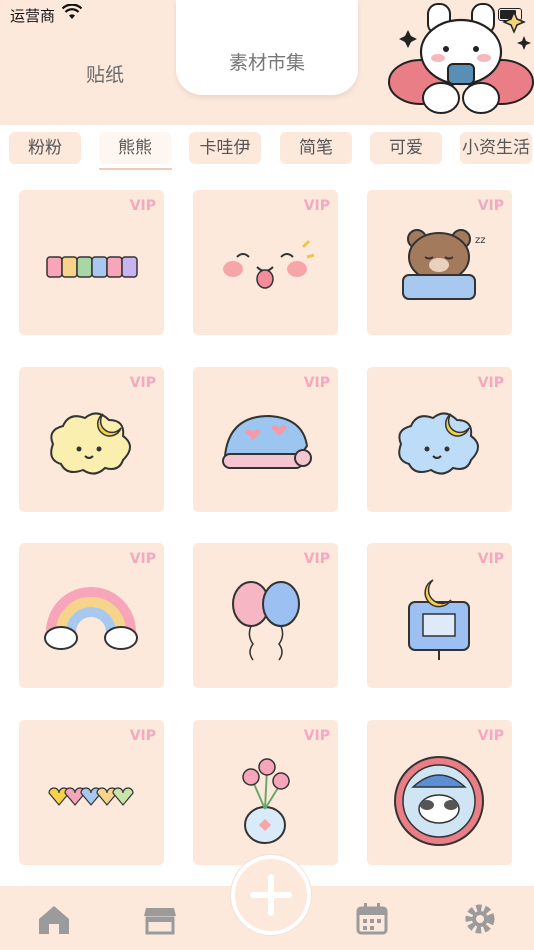 The image size is (534, 950). What do you see at coordinates (438, 443) in the screenshot?
I see `blue-cloud-moon-sticker-icon` at bounding box center [438, 443].